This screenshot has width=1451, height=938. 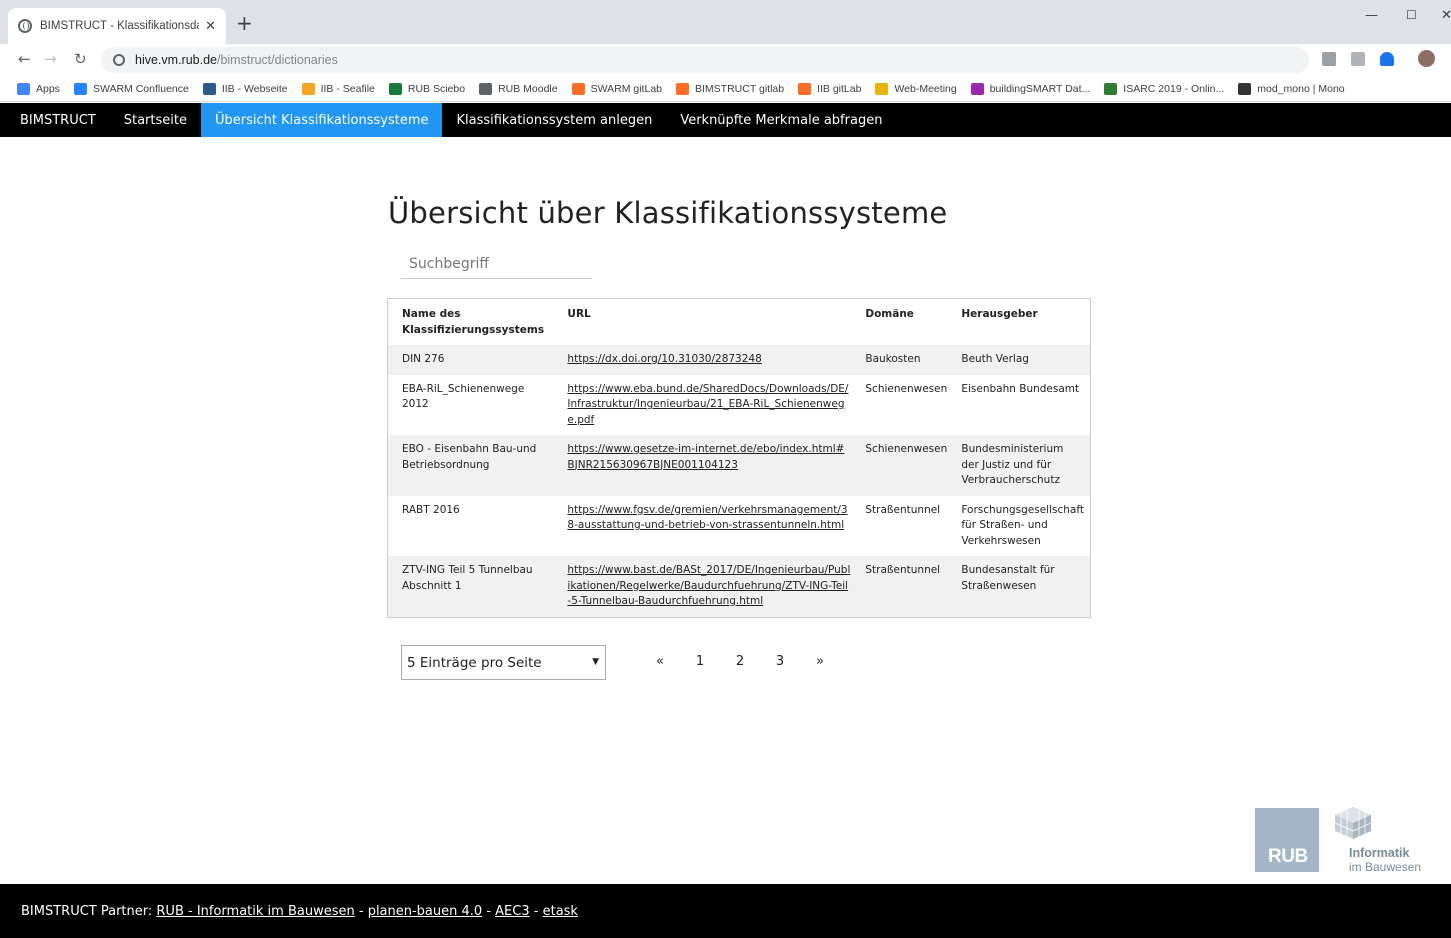 I want to click on logo-im-bauwesen: im Bauwesen, so click(x=1385, y=867).